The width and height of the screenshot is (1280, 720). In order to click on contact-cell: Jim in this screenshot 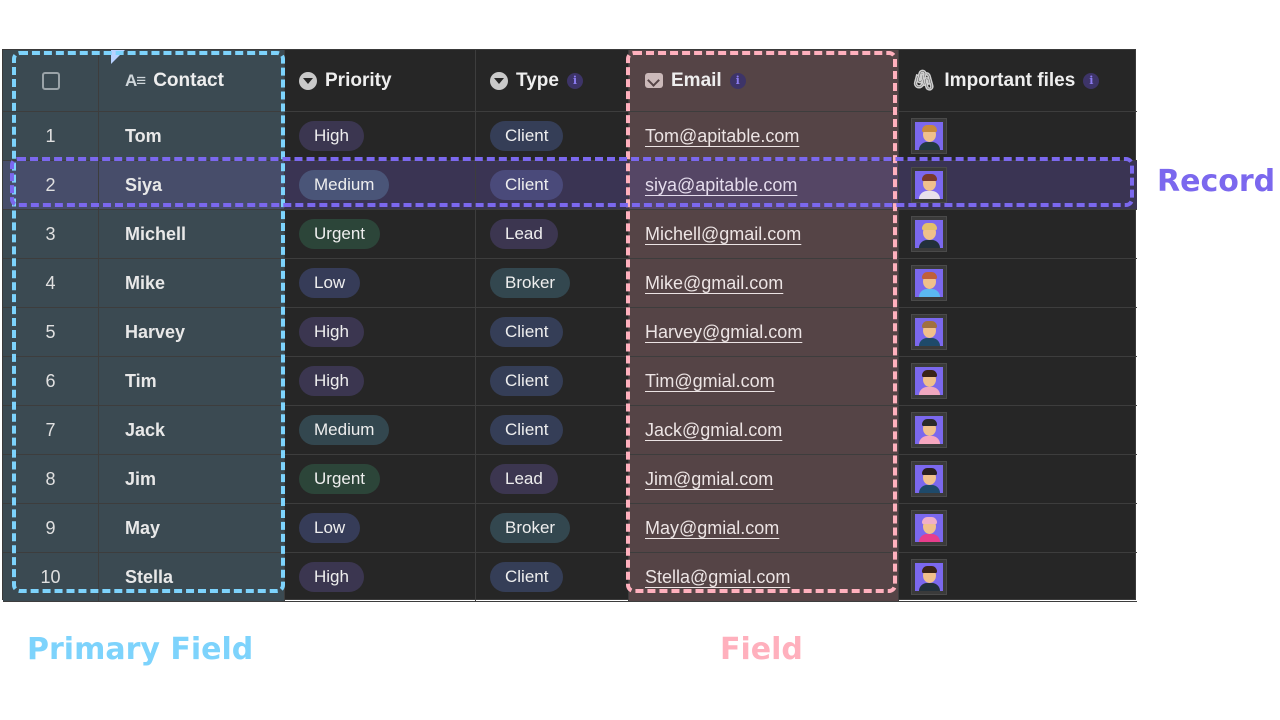, I will do `click(192, 479)`.